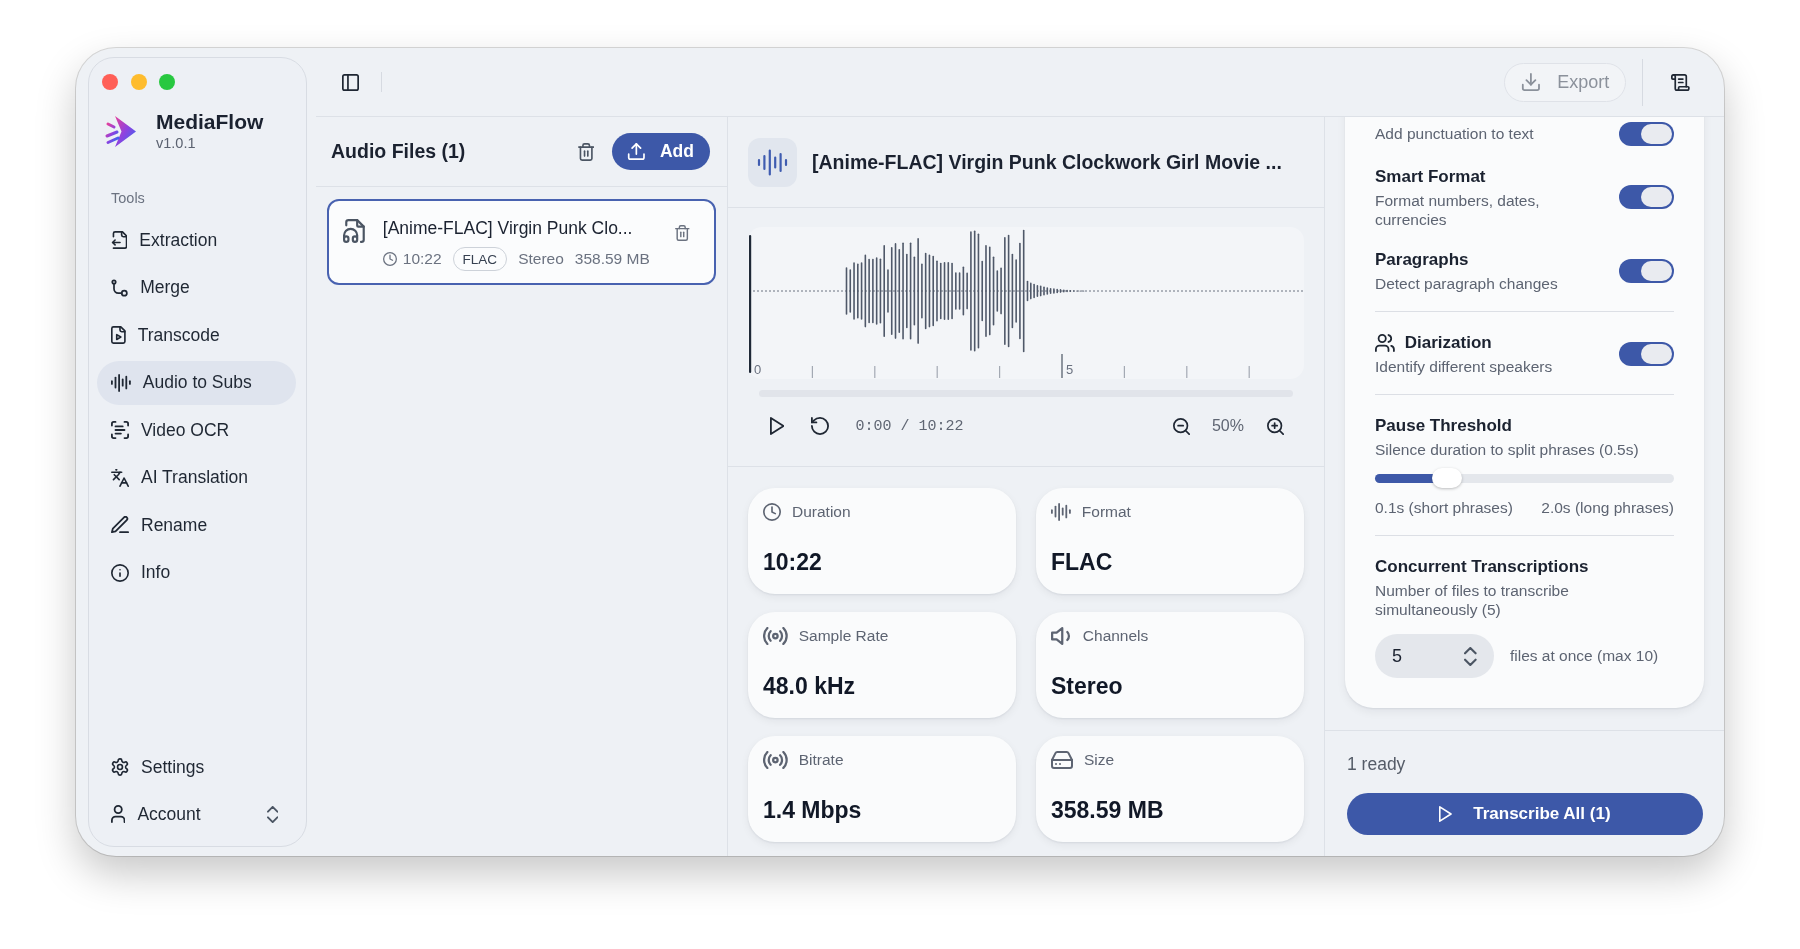 The image size is (1800, 949). I want to click on stat-value: 10:22, so click(793, 562).